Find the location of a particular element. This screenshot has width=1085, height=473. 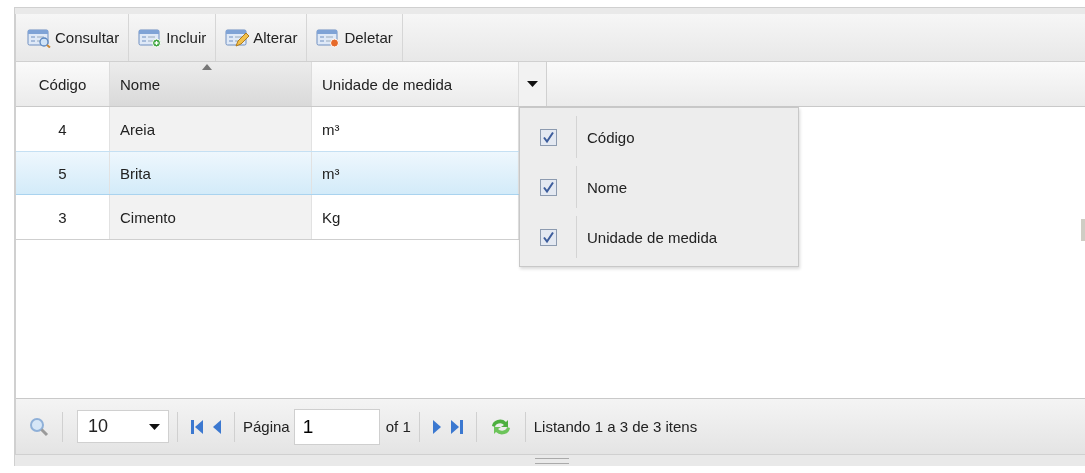

column-menu-button is located at coordinates (533, 84).